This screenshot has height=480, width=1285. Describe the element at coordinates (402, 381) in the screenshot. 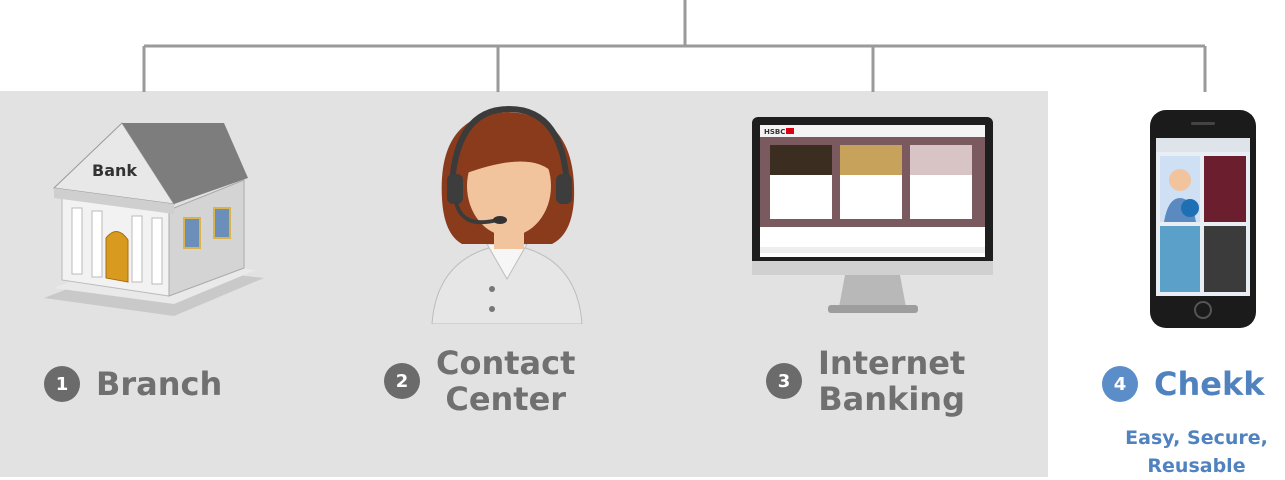

I see `step-badge-2: 2` at that location.